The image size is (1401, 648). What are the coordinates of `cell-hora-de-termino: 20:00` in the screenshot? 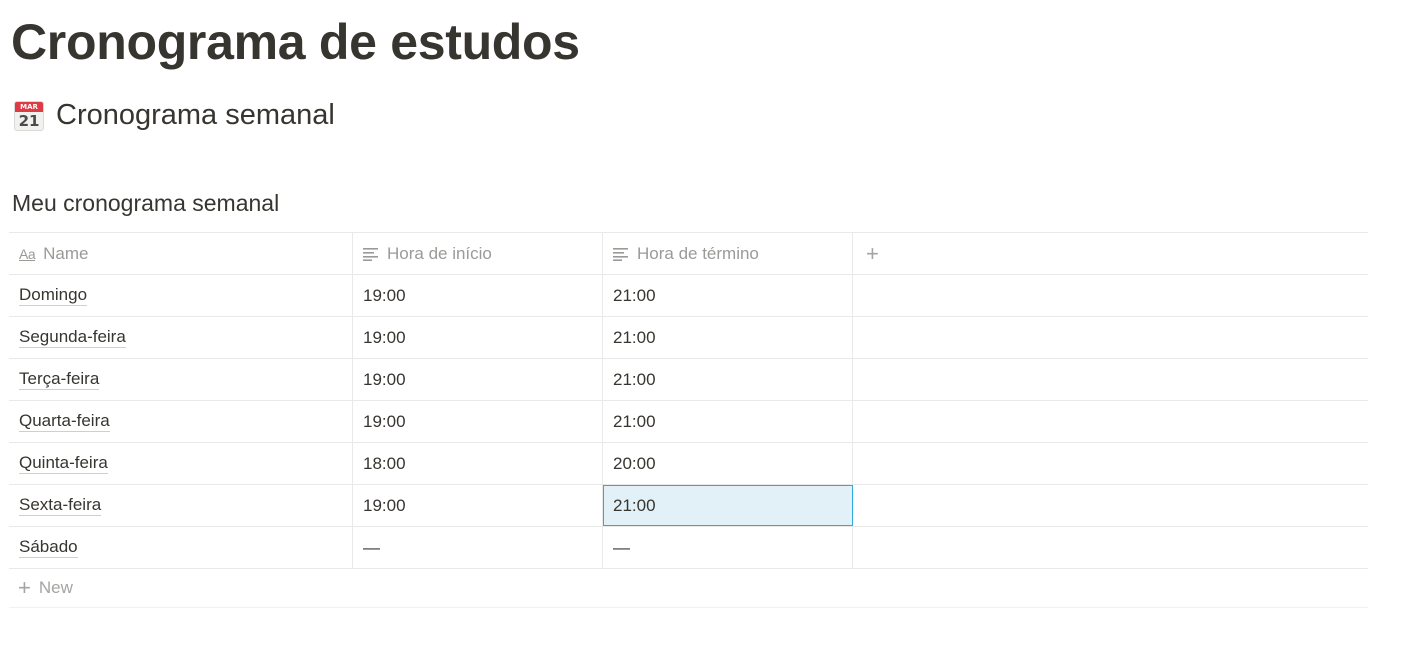 It's located at (728, 463).